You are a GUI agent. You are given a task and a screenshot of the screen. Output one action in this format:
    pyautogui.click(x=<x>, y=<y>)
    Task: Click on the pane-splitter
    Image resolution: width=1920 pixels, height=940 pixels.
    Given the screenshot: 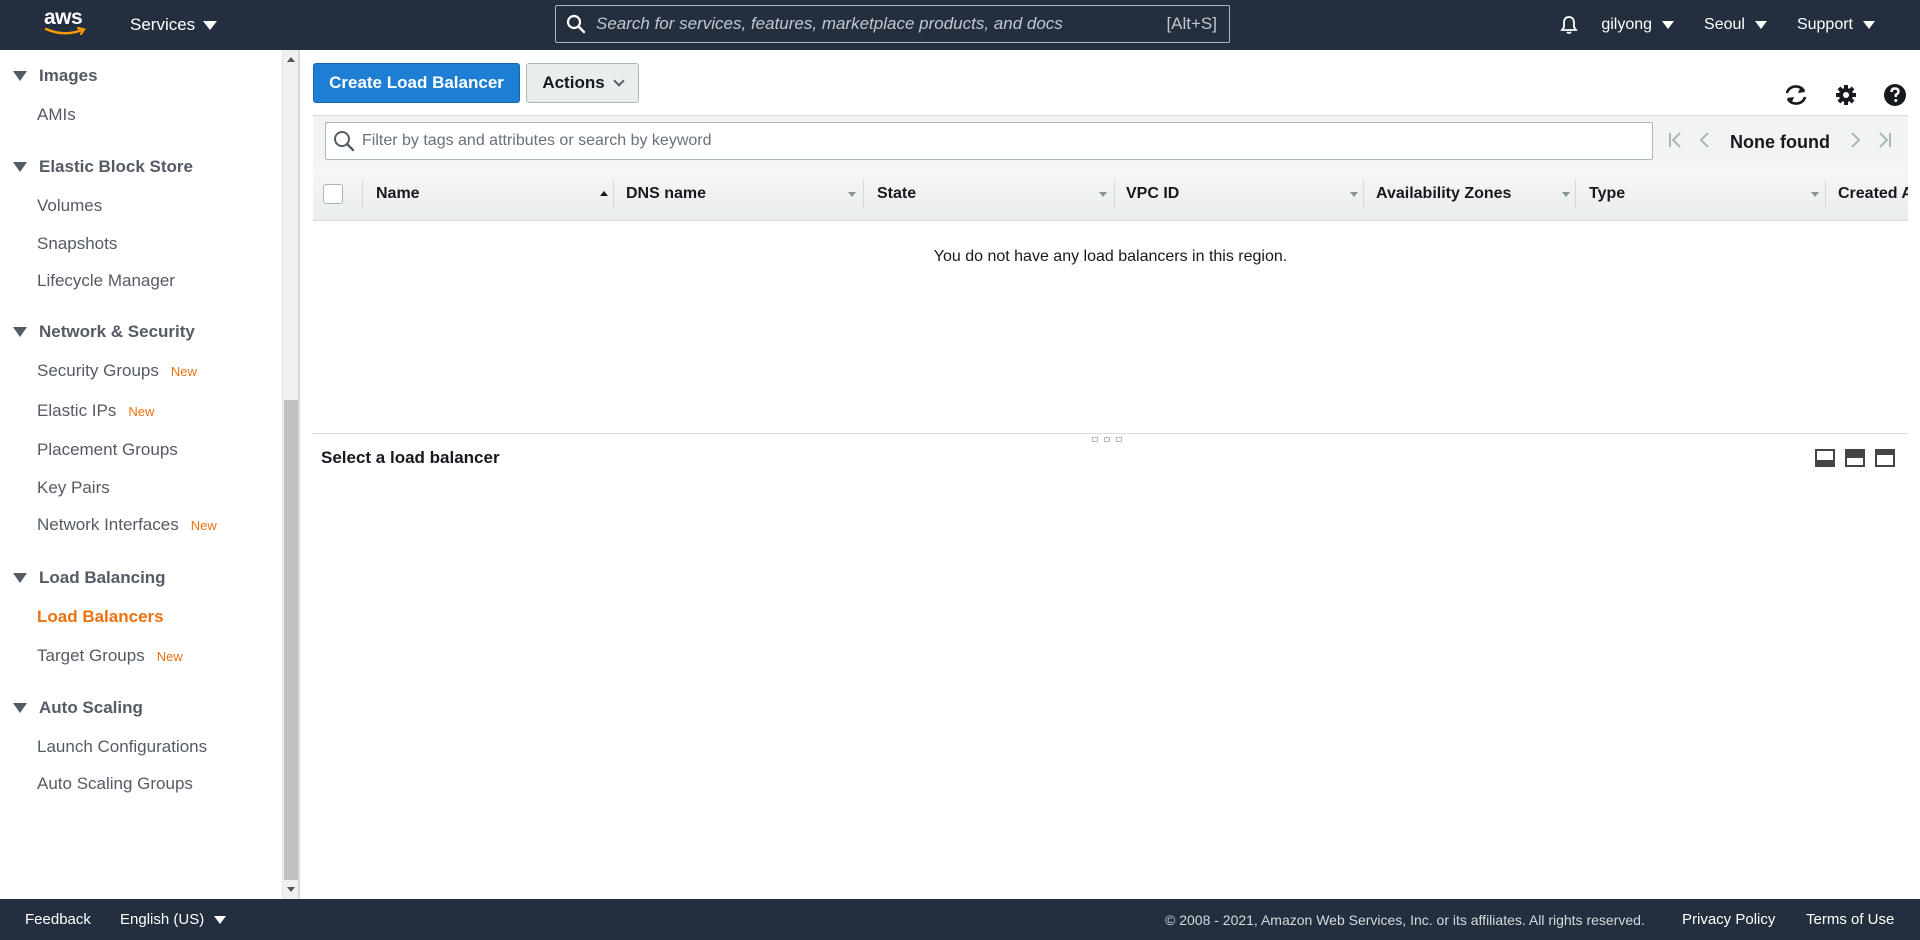 What is the action you would take?
    pyautogui.click(x=1110, y=433)
    